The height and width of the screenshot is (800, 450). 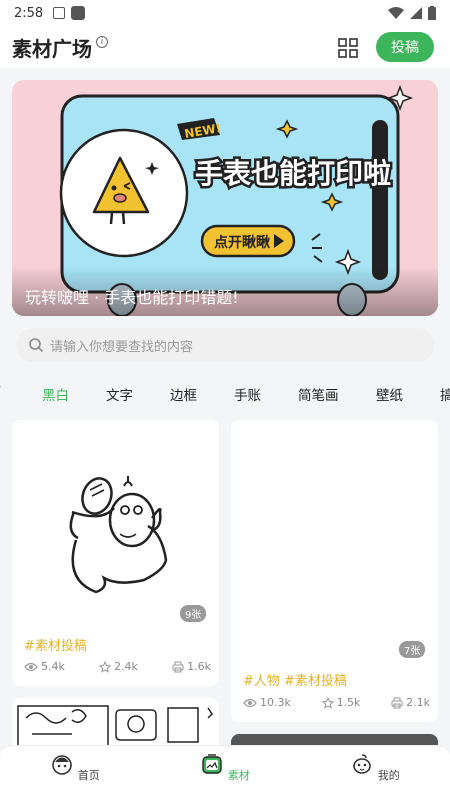 I want to click on grid-view-icon, so click(x=348, y=48).